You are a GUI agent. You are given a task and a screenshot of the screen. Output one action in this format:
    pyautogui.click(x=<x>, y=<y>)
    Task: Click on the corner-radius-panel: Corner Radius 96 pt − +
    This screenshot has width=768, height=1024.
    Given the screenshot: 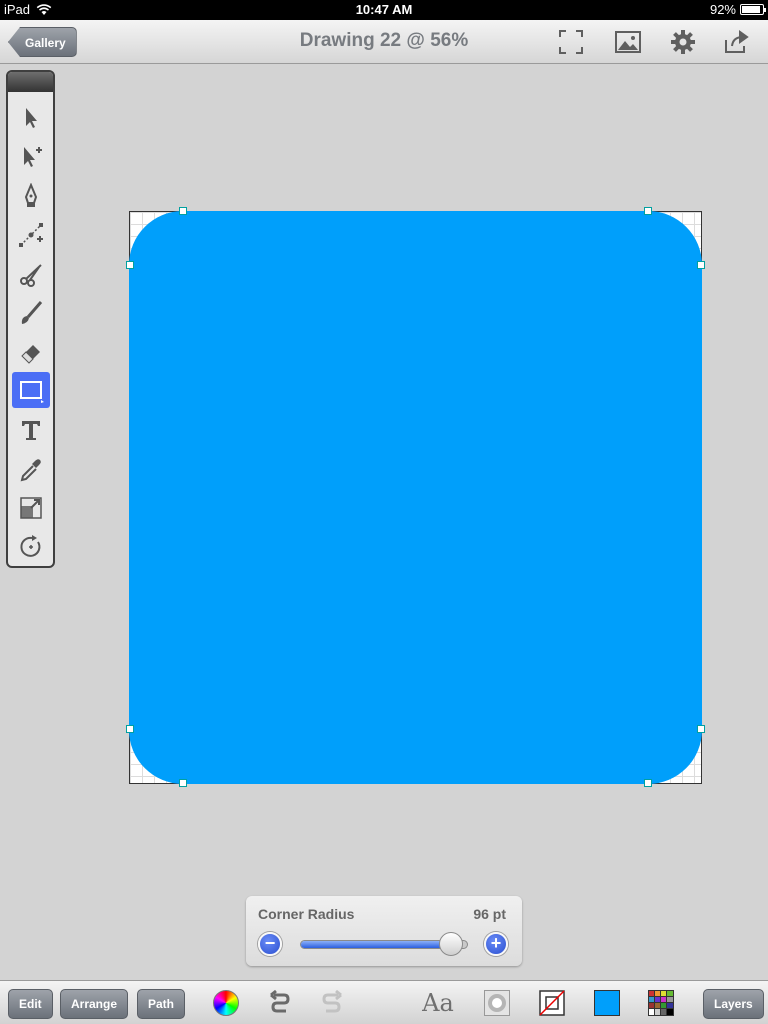 What is the action you would take?
    pyautogui.click(x=384, y=931)
    